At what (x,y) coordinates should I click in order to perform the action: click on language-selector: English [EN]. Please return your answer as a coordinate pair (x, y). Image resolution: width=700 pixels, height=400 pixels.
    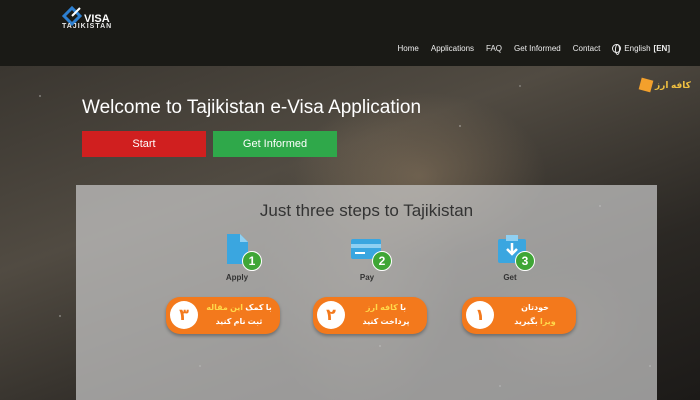
    Looking at the image, I should click on (641, 49).